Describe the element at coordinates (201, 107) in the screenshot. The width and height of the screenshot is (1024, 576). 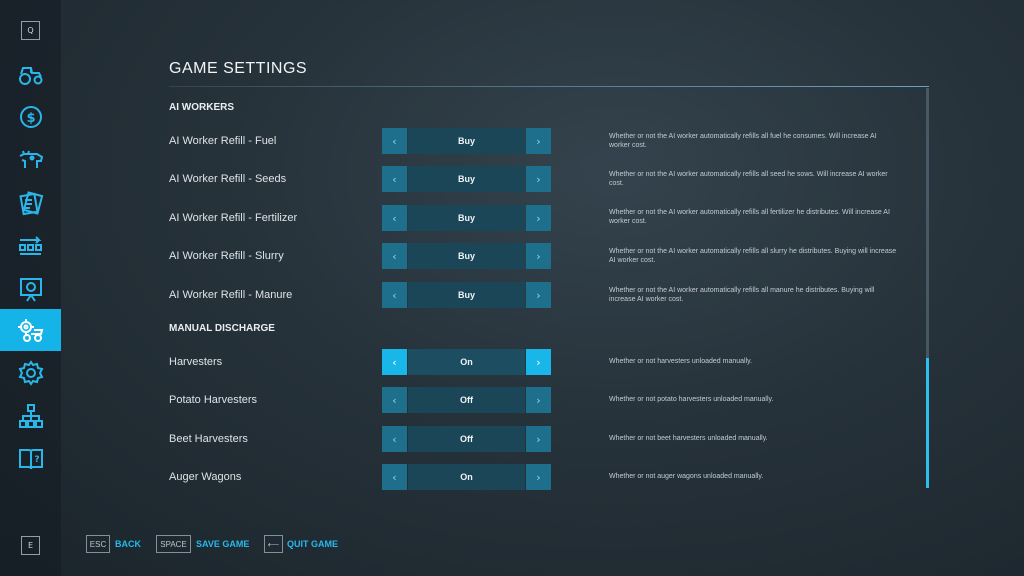
I see `section-title-ai-workers: AI WORKERS` at that location.